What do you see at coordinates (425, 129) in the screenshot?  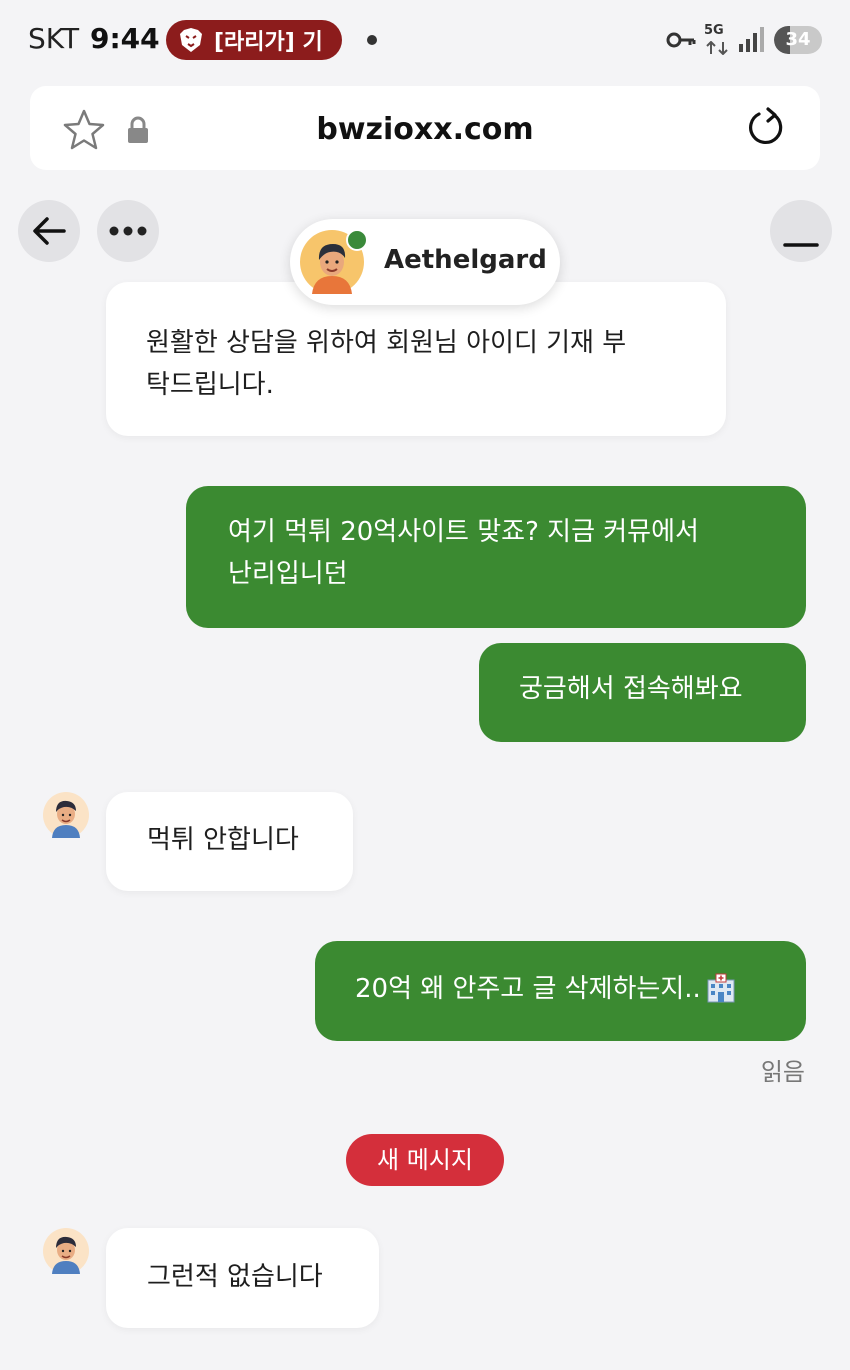 I see `url-text: bwzioxx.com` at bounding box center [425, 129].